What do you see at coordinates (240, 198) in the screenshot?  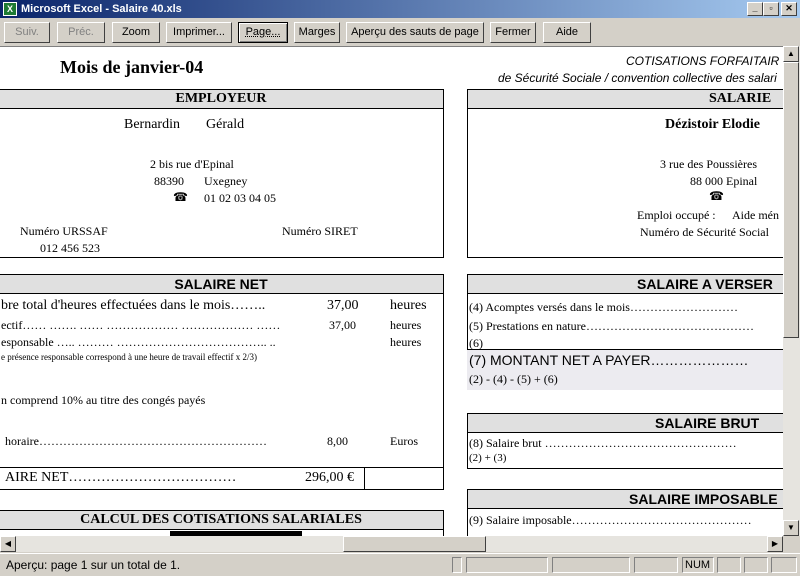 I see `employeur-phone: 01 02 03 04 05` at bounding box center [240, 198].